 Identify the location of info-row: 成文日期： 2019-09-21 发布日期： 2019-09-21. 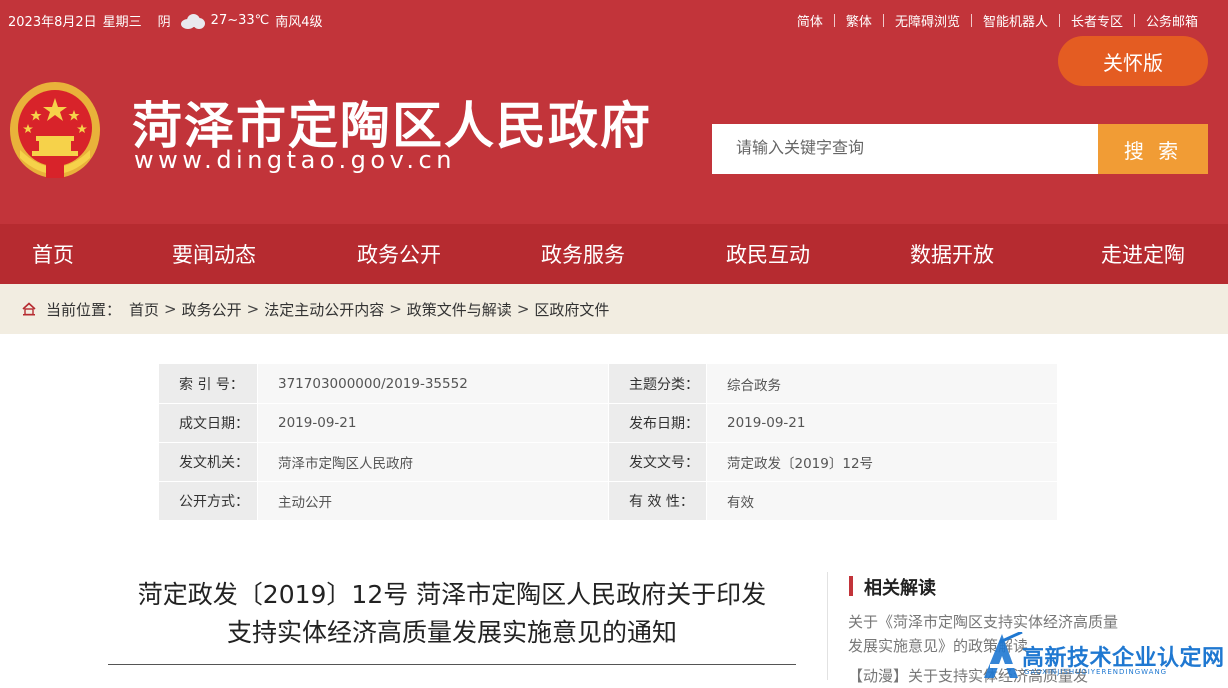
(608, 422).